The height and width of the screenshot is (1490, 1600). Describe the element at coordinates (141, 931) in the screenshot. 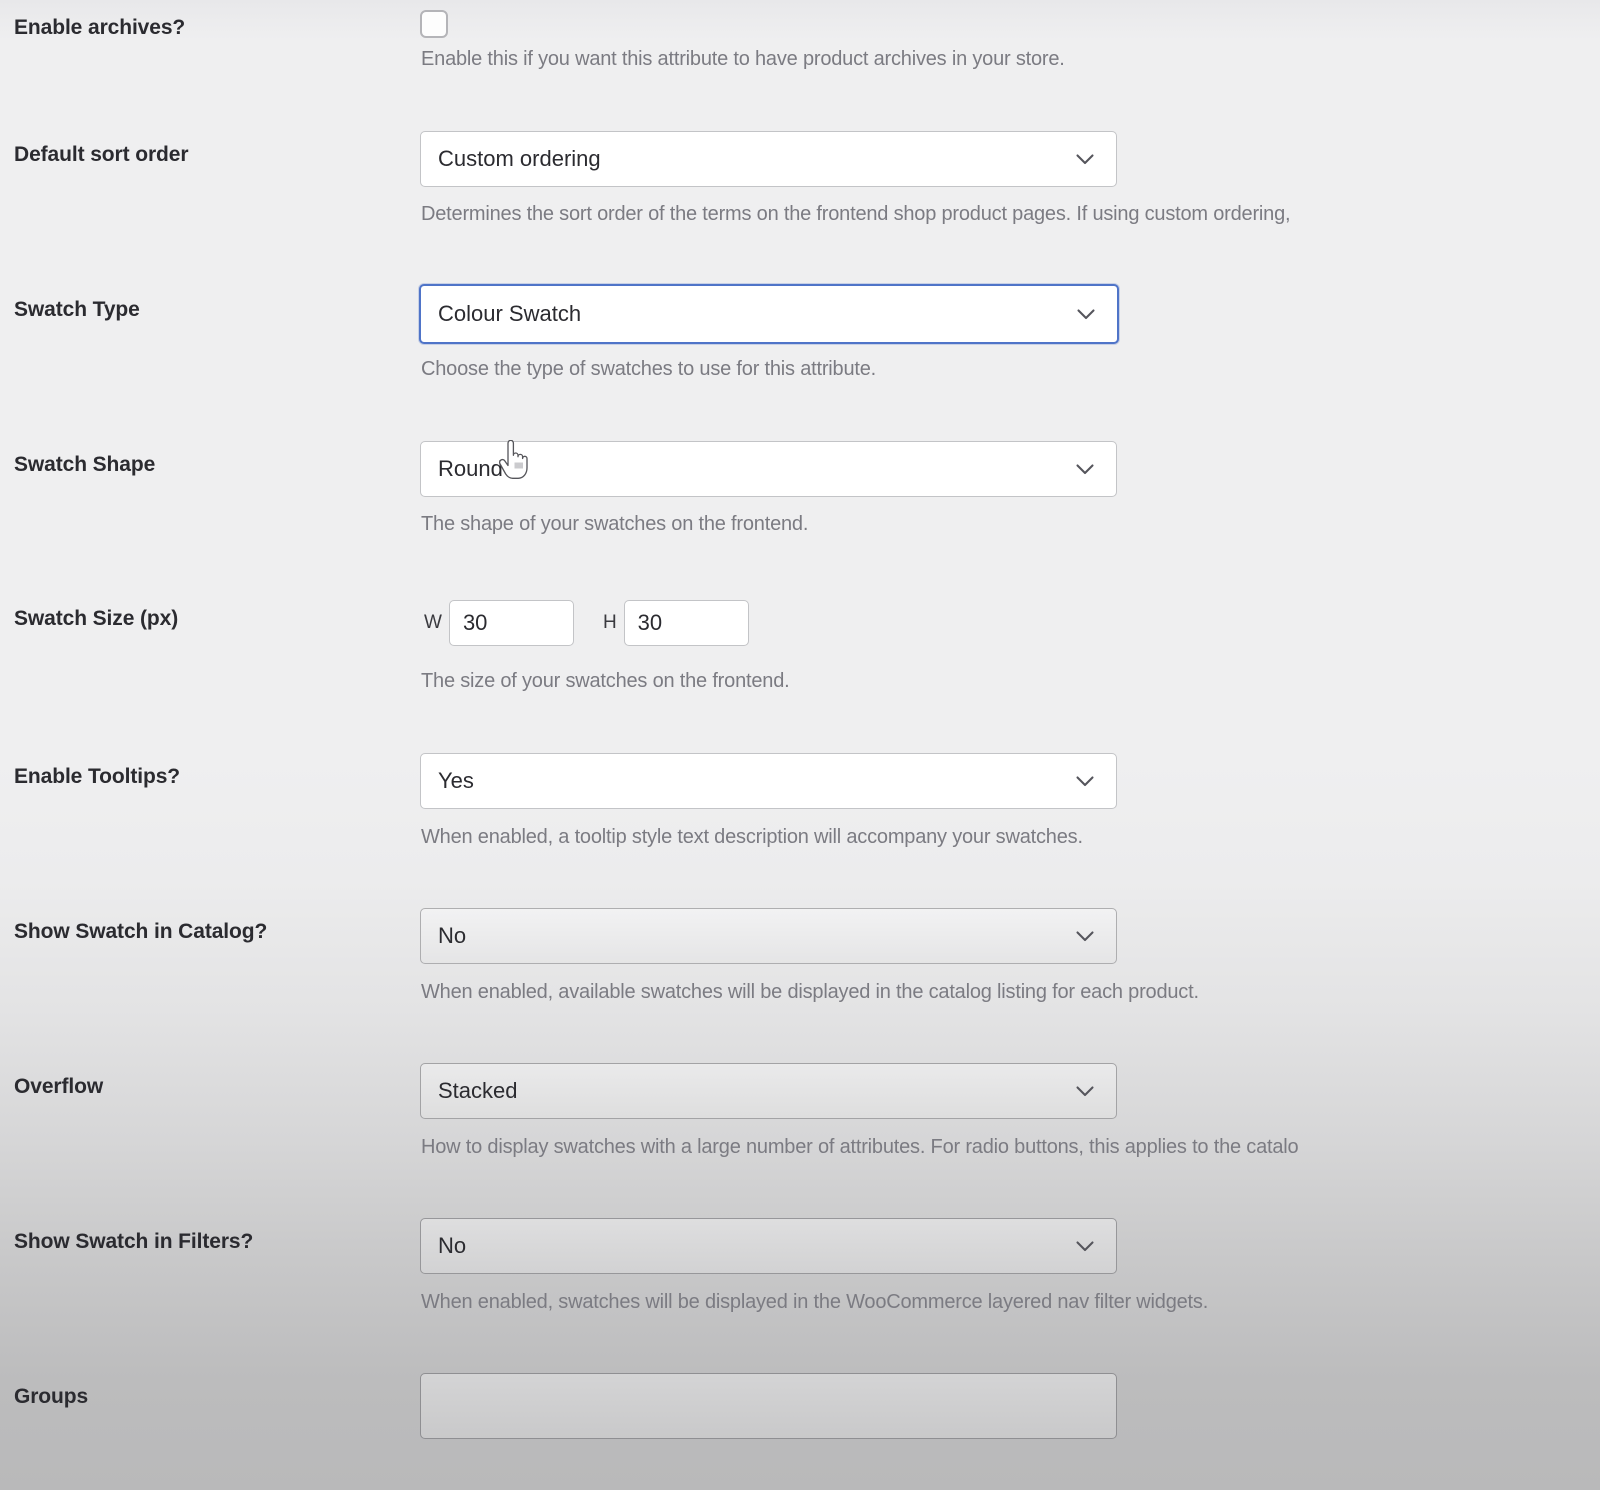

I see `label-show-swatch-in-catalog: Show Swatch in Catalog?` at that location.